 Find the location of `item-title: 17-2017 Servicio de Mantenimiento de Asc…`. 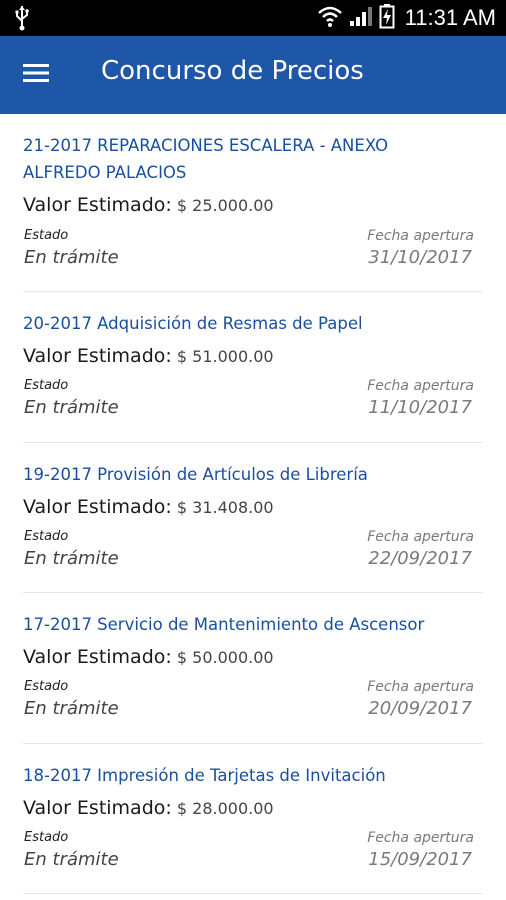

item-title: 17-2017 Servicio de Mantenimiento de Asc… is located at coordinates (233, 624).